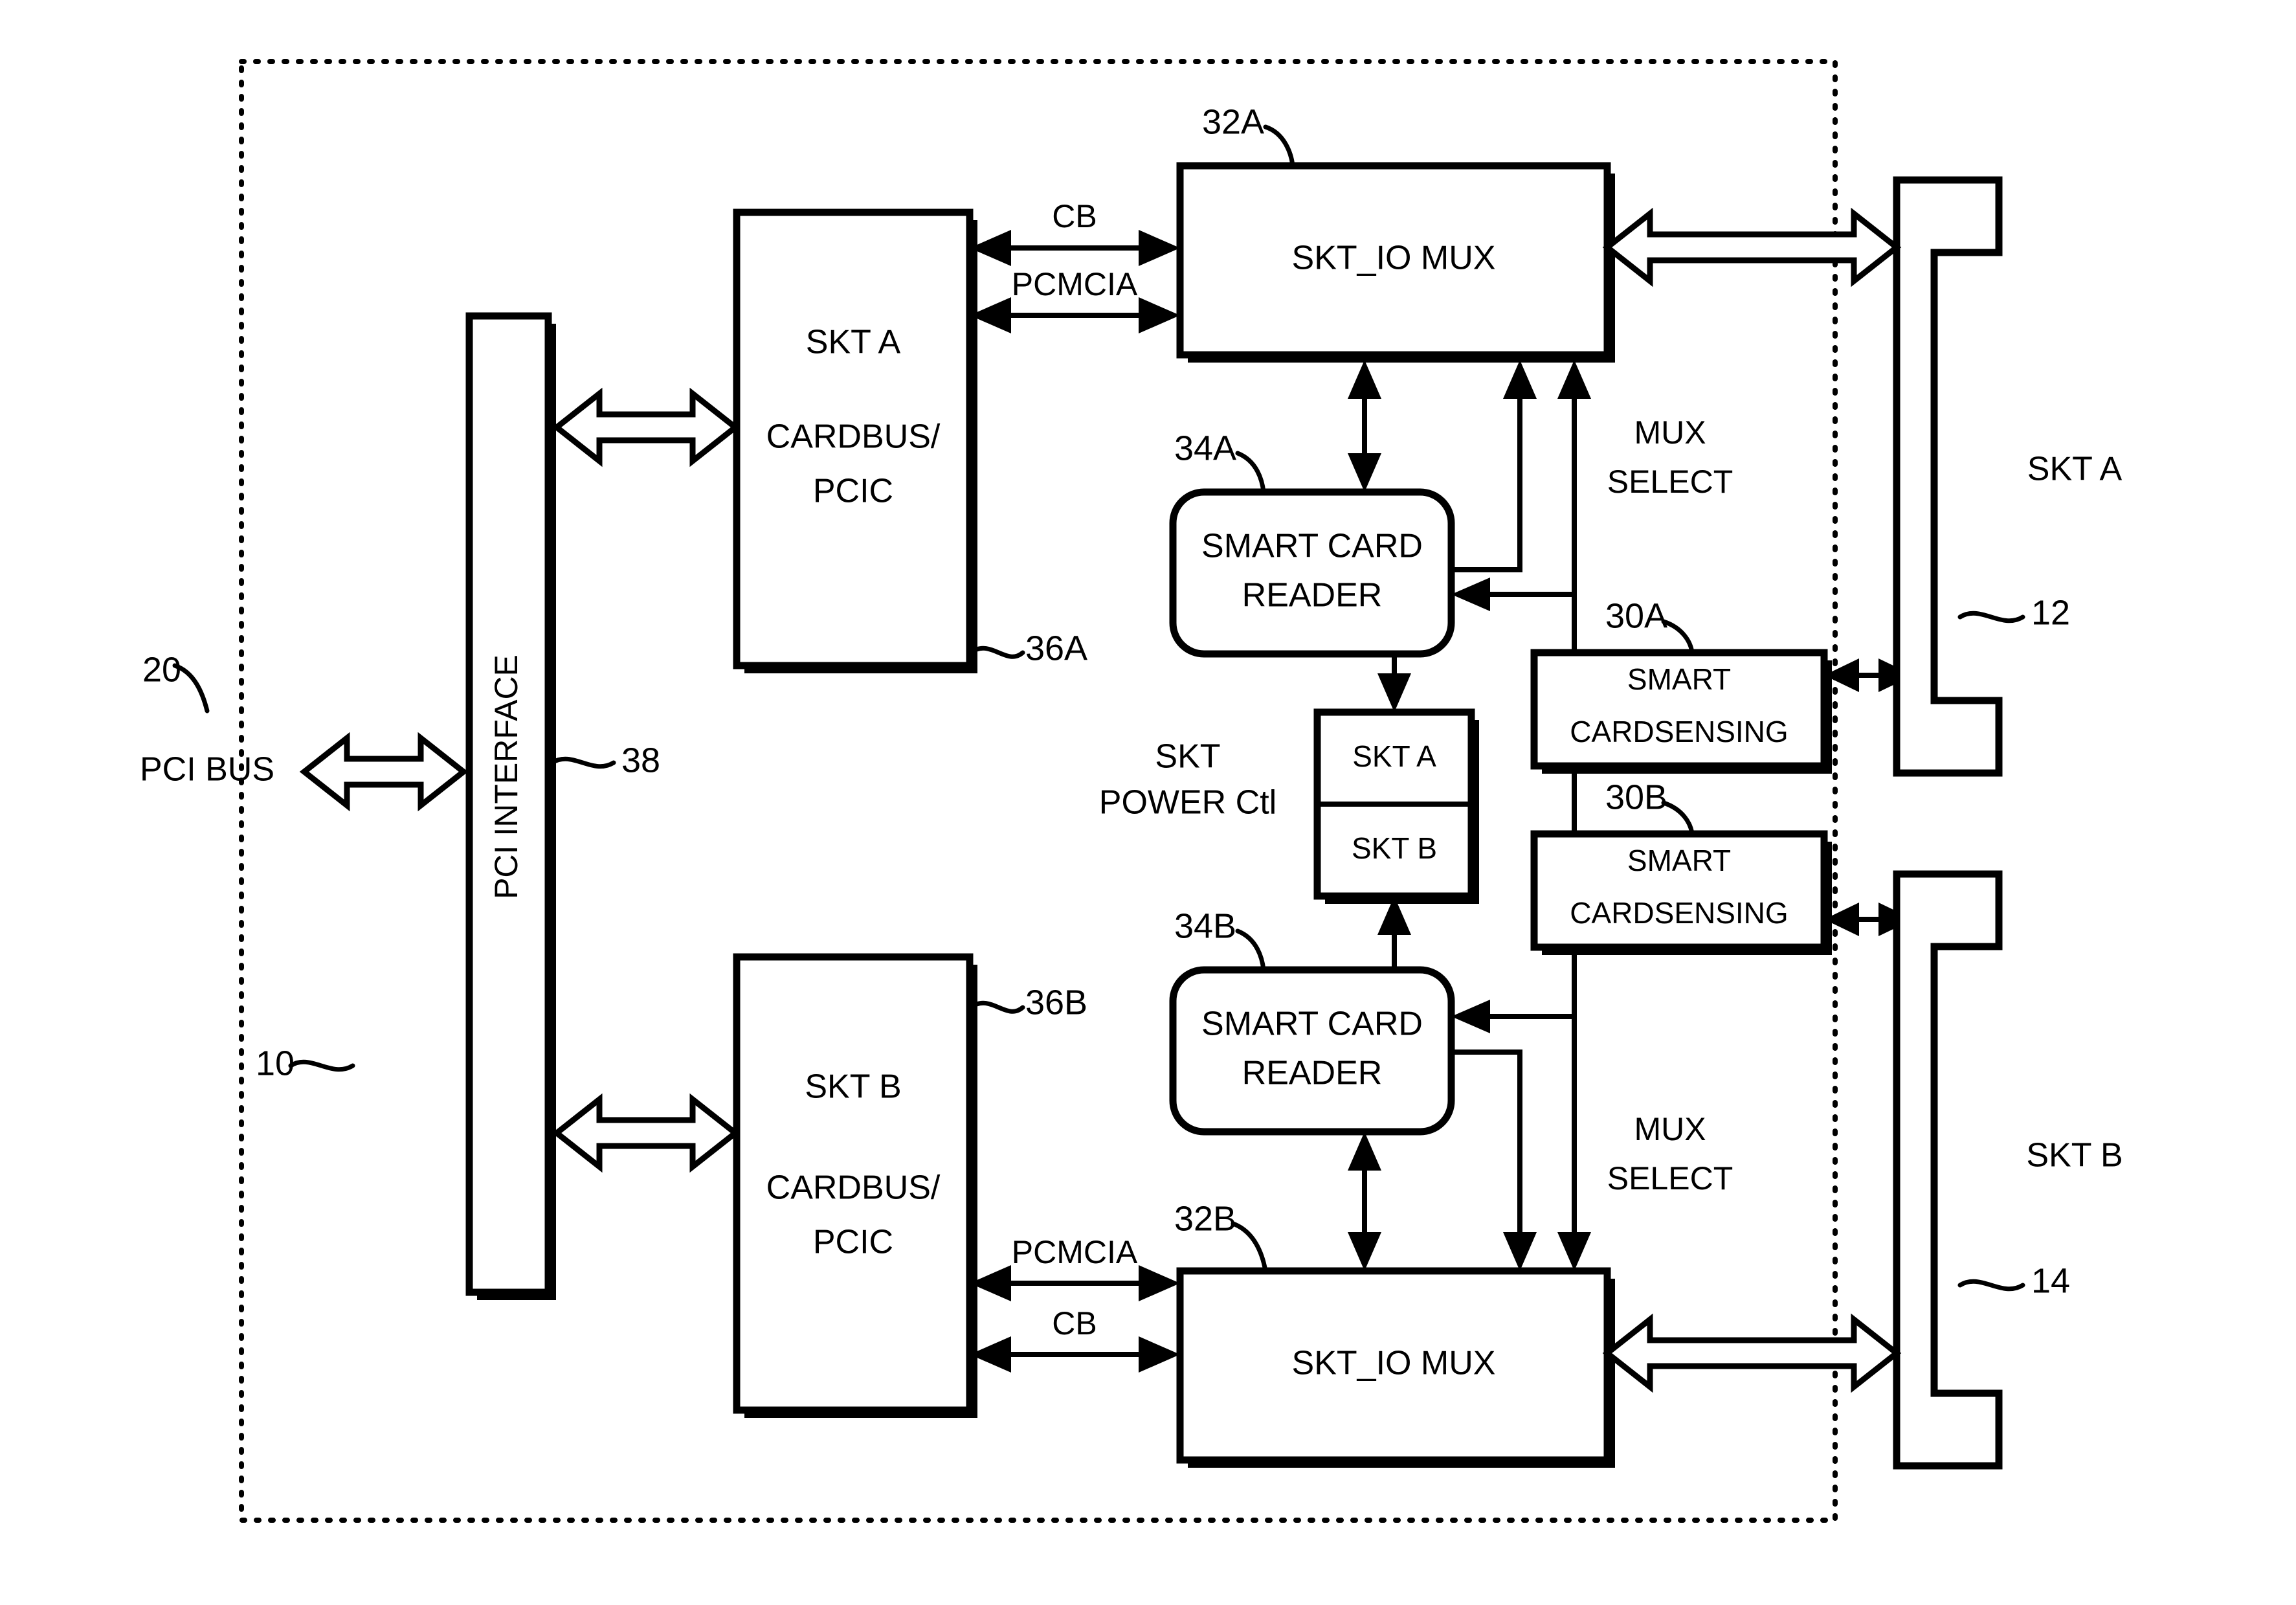 This screenshot has height=1605, width=2296. Describe the element at coordinates (1075, 284) in the screenshot. I see `pcmcia-top-label: PCMCIA` at that location.